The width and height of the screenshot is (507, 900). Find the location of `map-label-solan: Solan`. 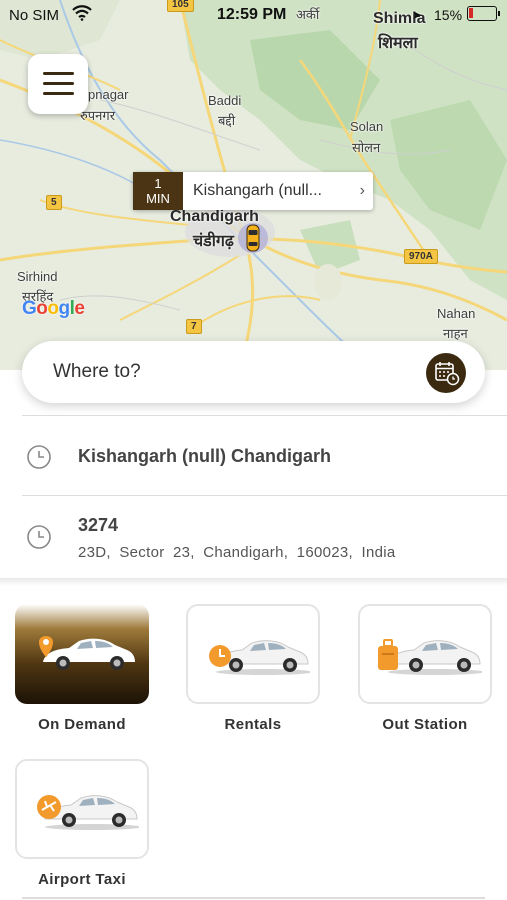

map-label-solan: Solan is located at coordinates (367, 126).